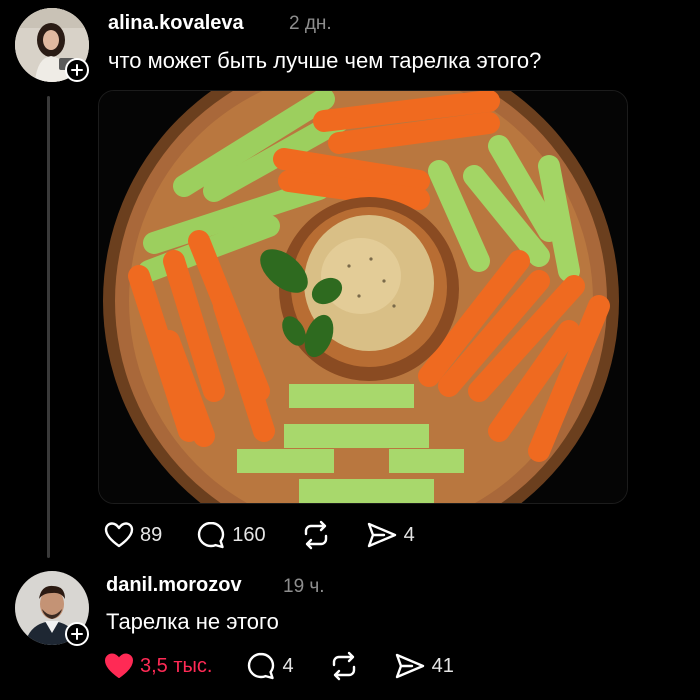 This screenshot has height=700, width=700. I want to click on reply-comment-button: 4, so click(270, 666).